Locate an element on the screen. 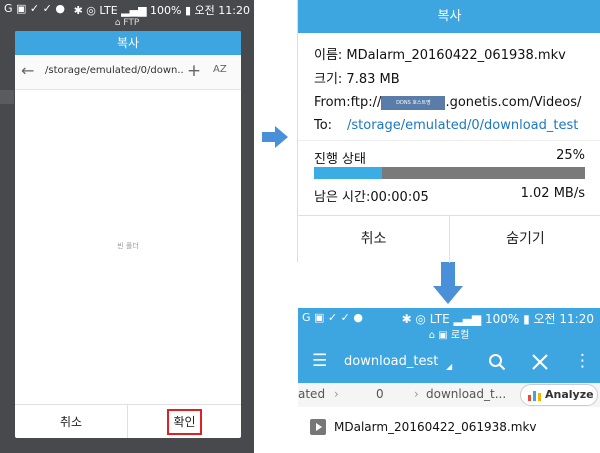 The image size is (600, 453). breadcrumb: ated › 0 › download_t... Analyze is located at coordinates (449, 395).